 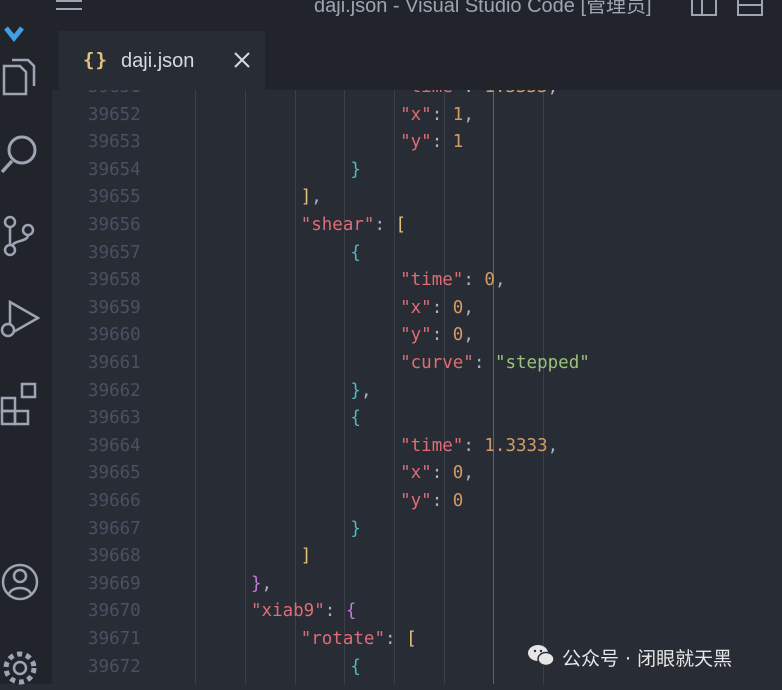 What do you see at coordinates (114, 390) in the screenshot?
I see `line-number: 39662` at bounding box center [114, 390].